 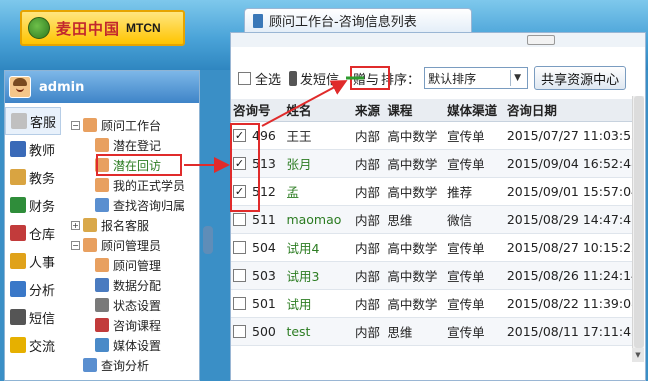 What do you see at coordinates (571, 247) in the screenshot?
I see `cell-date: 2015/08/27 10:15:22` at bounding box center [571, 247].